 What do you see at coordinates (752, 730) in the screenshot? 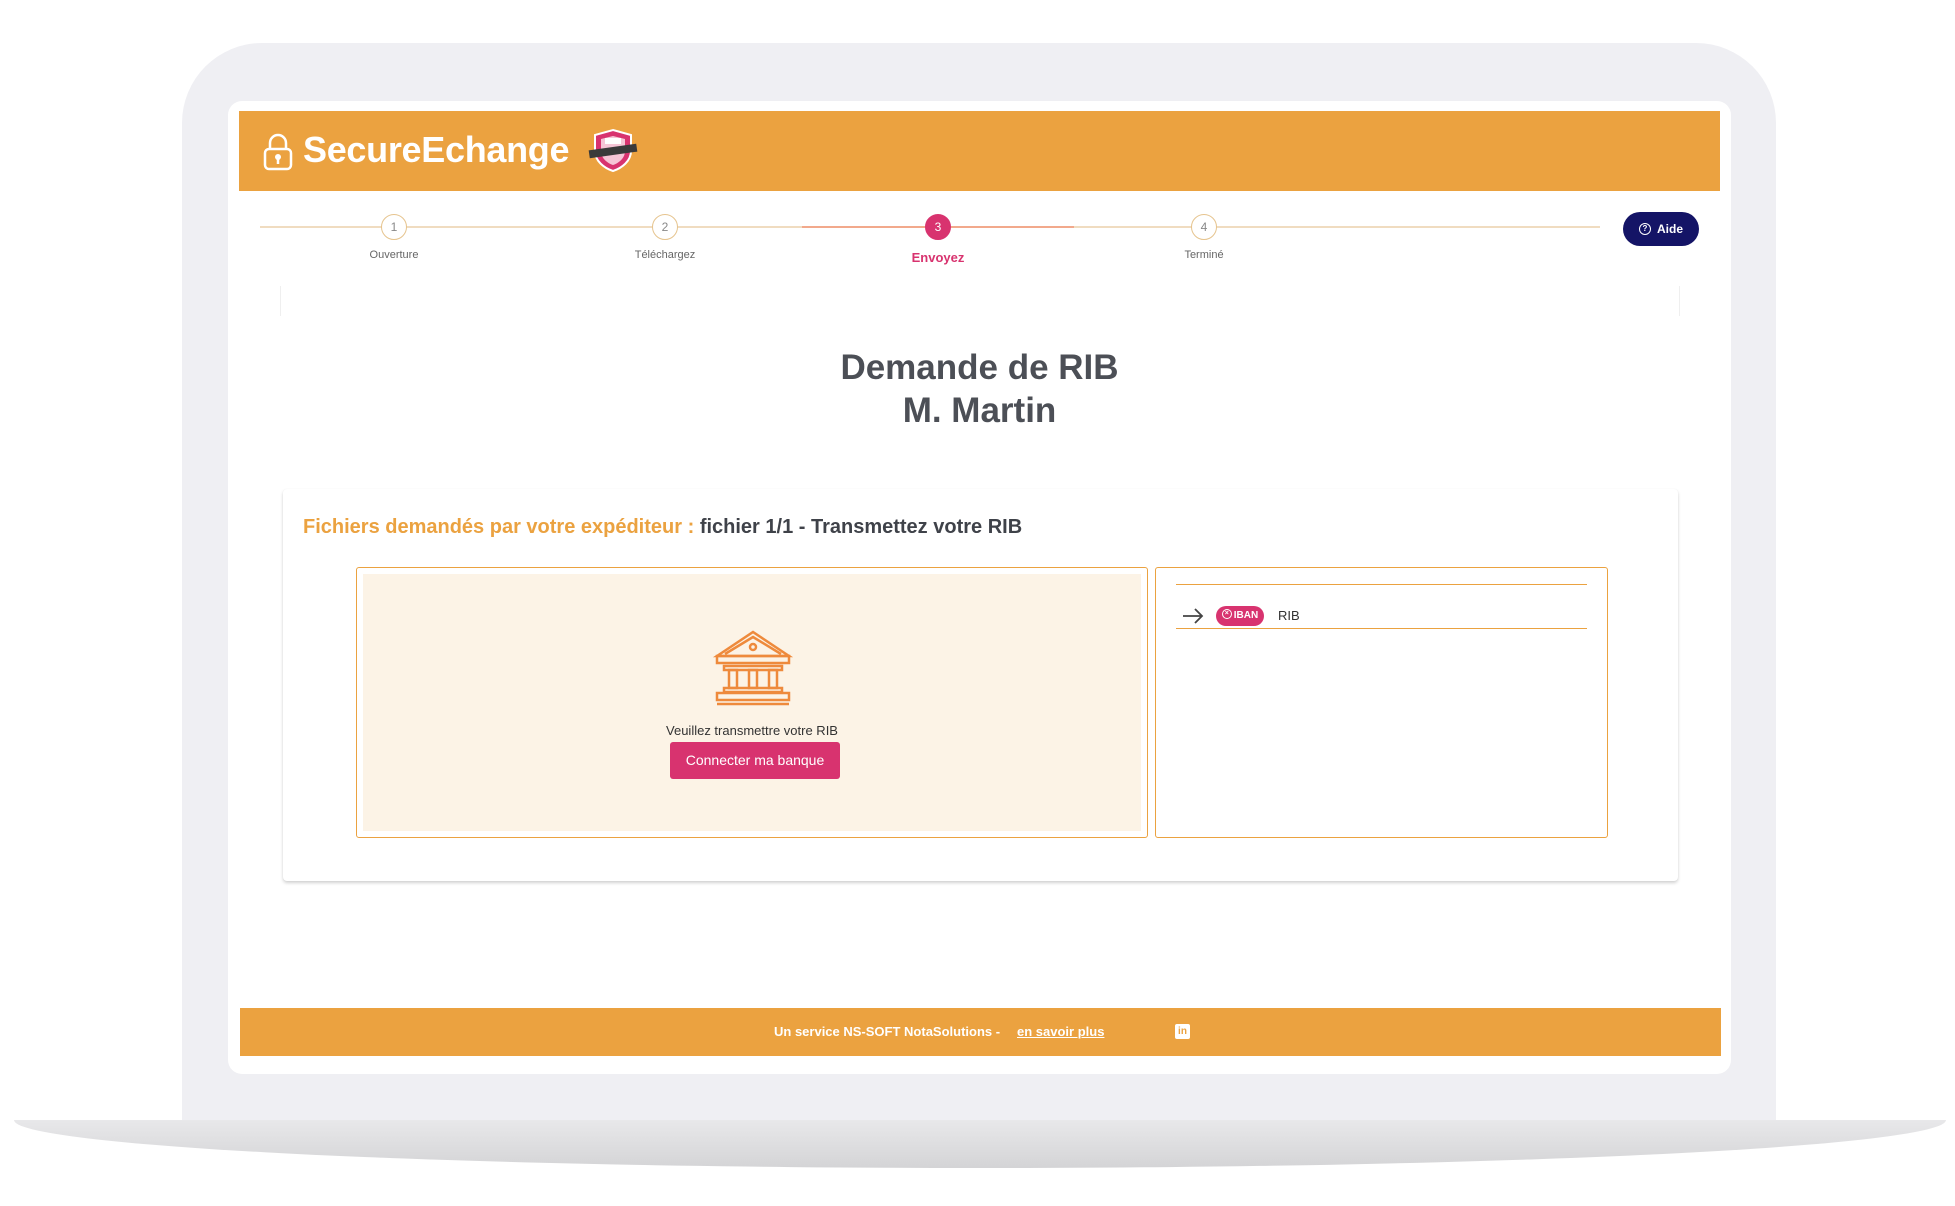
I see `upload-instruction: Veuillez transmettre votre RIB` at bounding box center [752, 730].